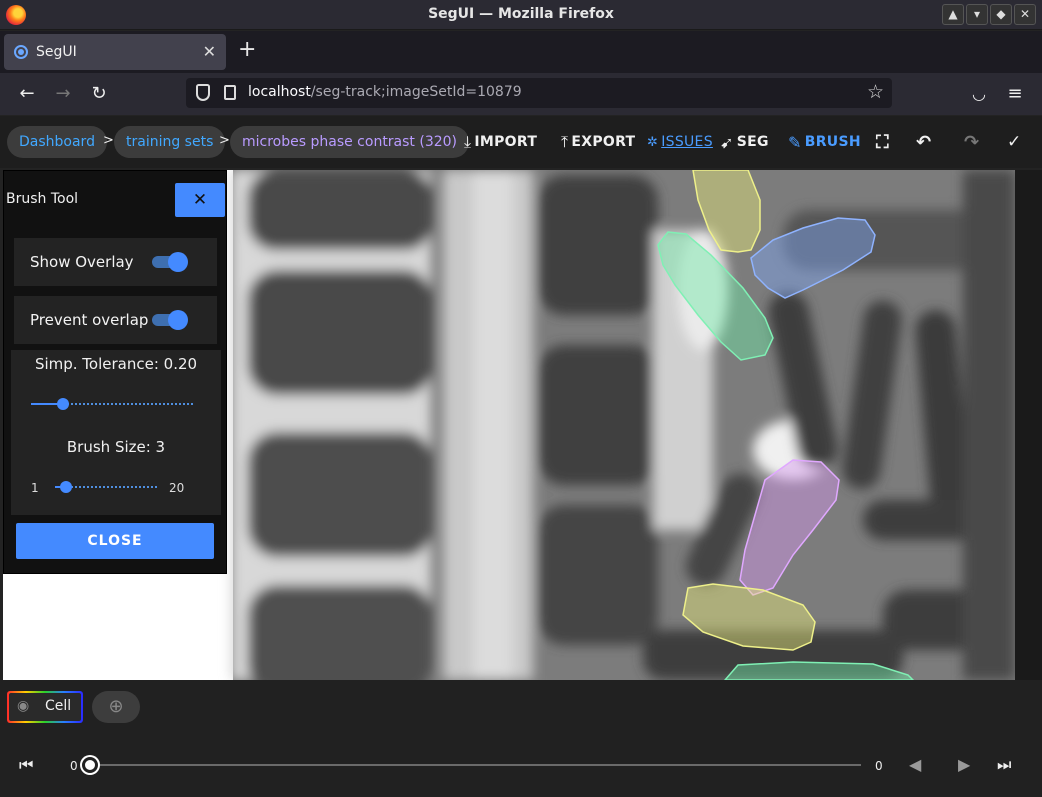  Describe the element at coordinates (209, 51) in the screenshot. I see `close-tab-icon: ✕` at that location.